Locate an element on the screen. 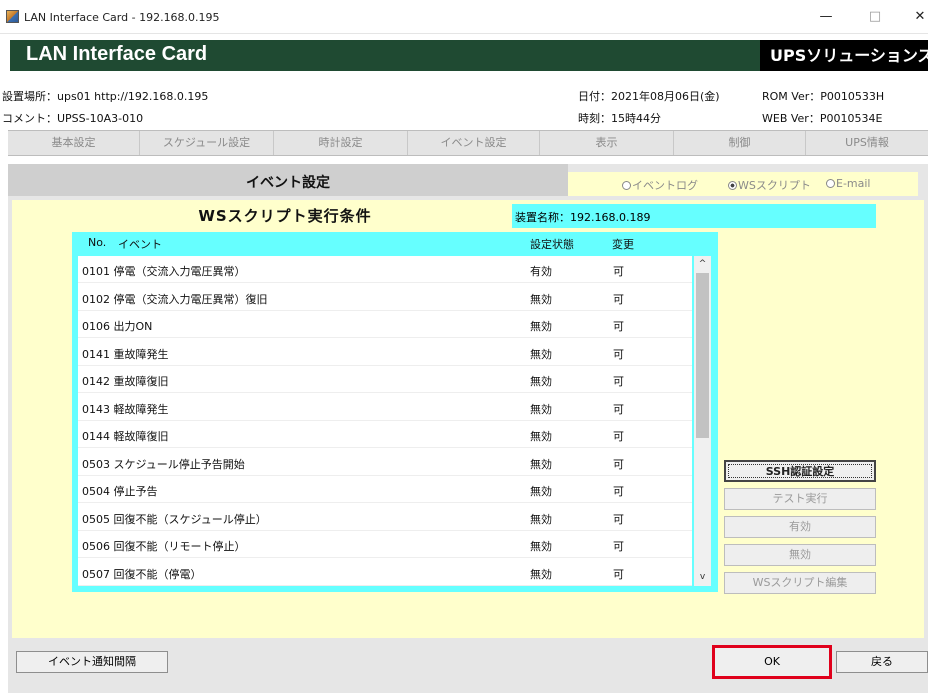 This screenshot has height=693, width=928. java-app-icon is located at coordinates (12, 16).